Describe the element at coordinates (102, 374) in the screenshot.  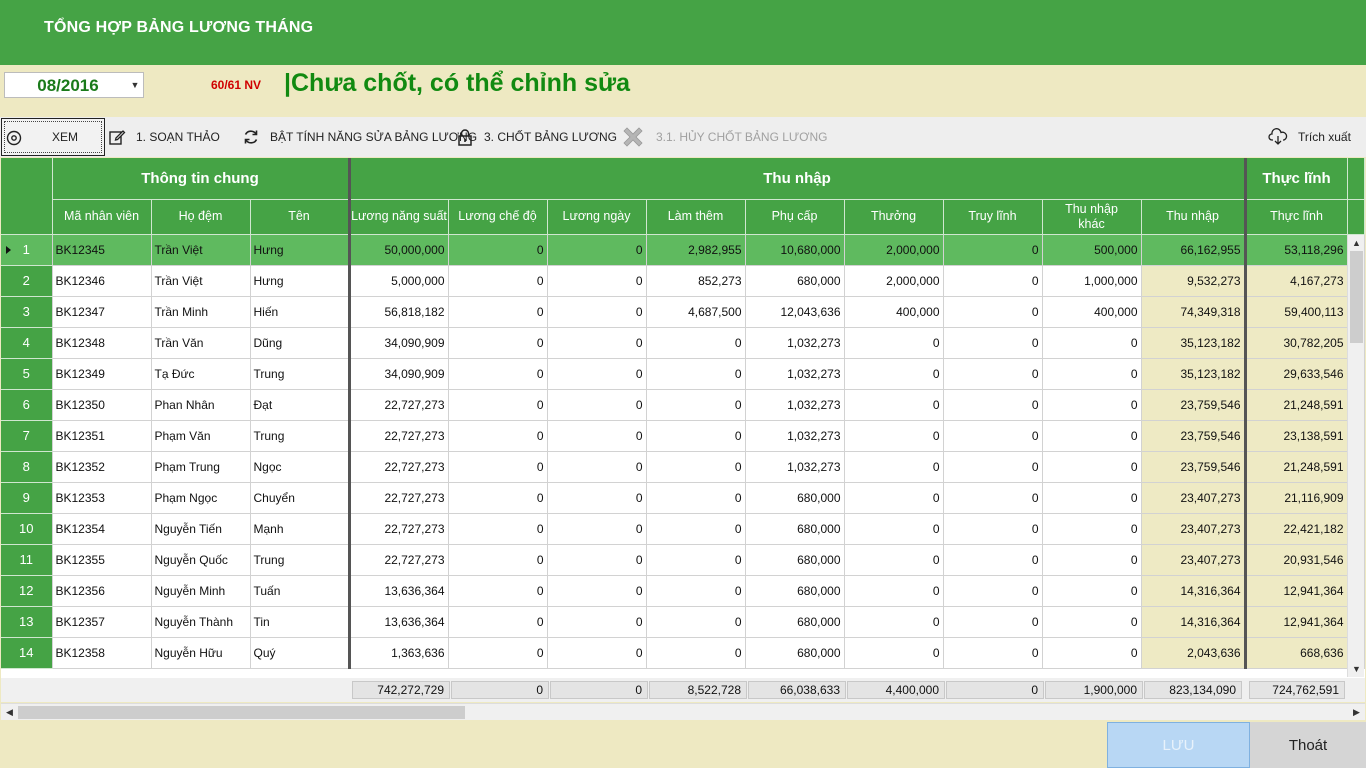
I see `cell-emp-id: BK12349` at that location.